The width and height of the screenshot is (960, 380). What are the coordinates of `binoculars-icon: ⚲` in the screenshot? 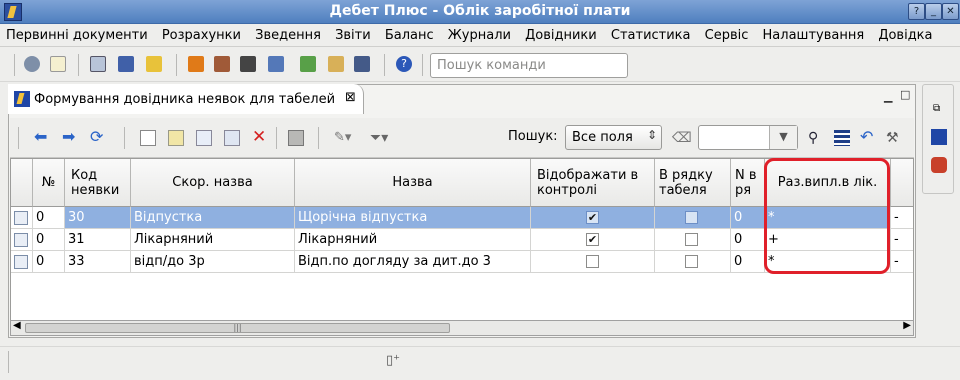 It's located at (816, 138).